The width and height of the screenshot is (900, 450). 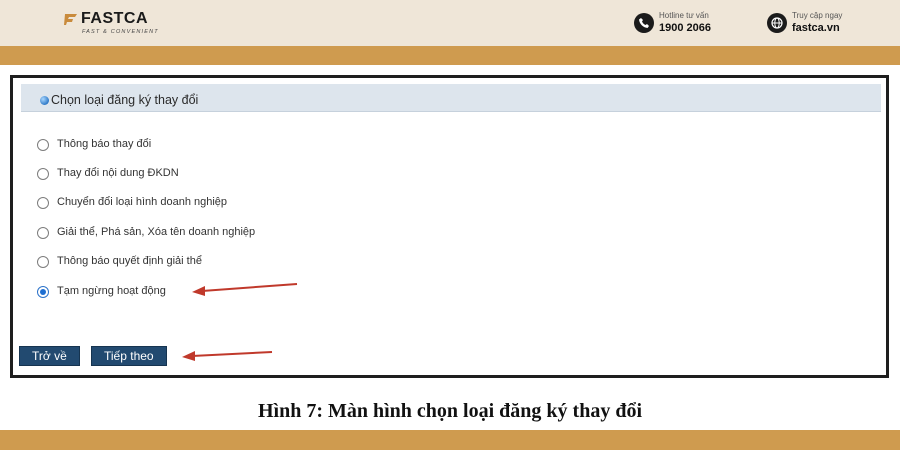 I want to click on decorative-band-bottom, so click(x=450, y=440).